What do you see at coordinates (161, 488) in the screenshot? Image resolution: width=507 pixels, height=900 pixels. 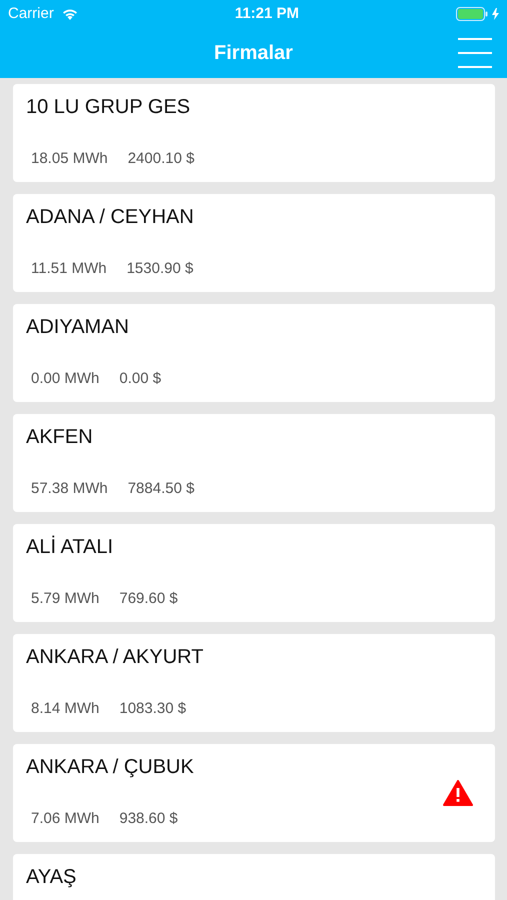 I see `amount-value: 7884.50 $` at bounding box center [161, 488].